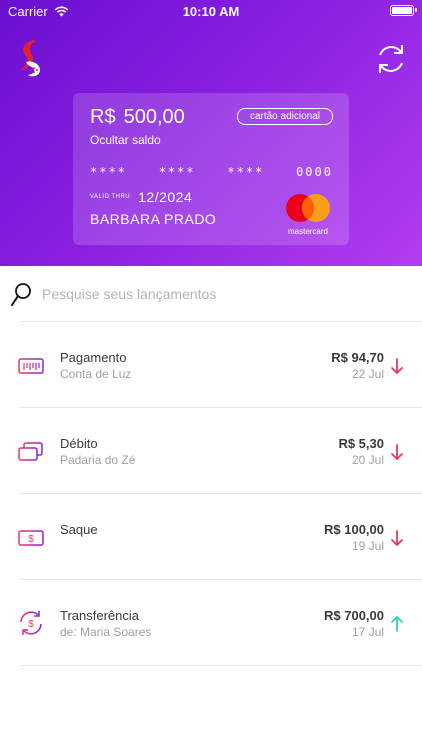  I want to click on search-input: Pesquise seus lançamentos, so click(129, 294).